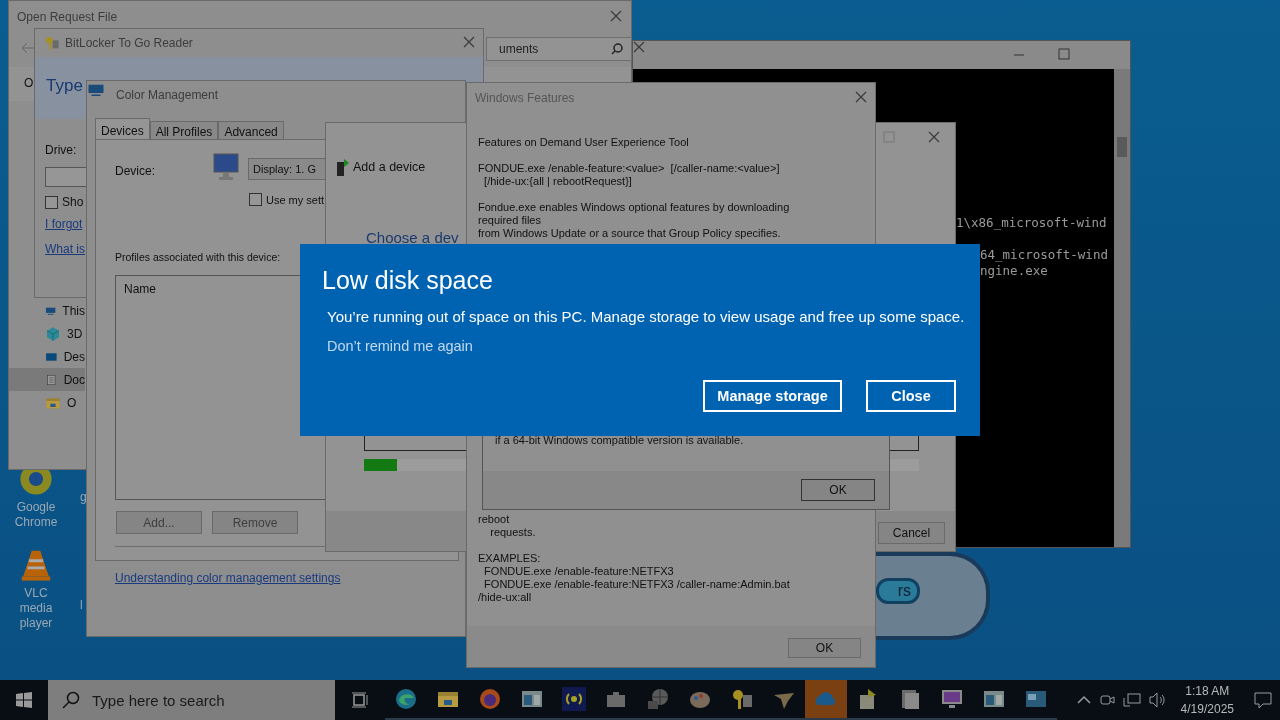 This screenshot has height=720, width=1280. What do you see at coordinates (360, 700) in the screenshot?
I see `task-view-icon` at bounding box center [360, 700].